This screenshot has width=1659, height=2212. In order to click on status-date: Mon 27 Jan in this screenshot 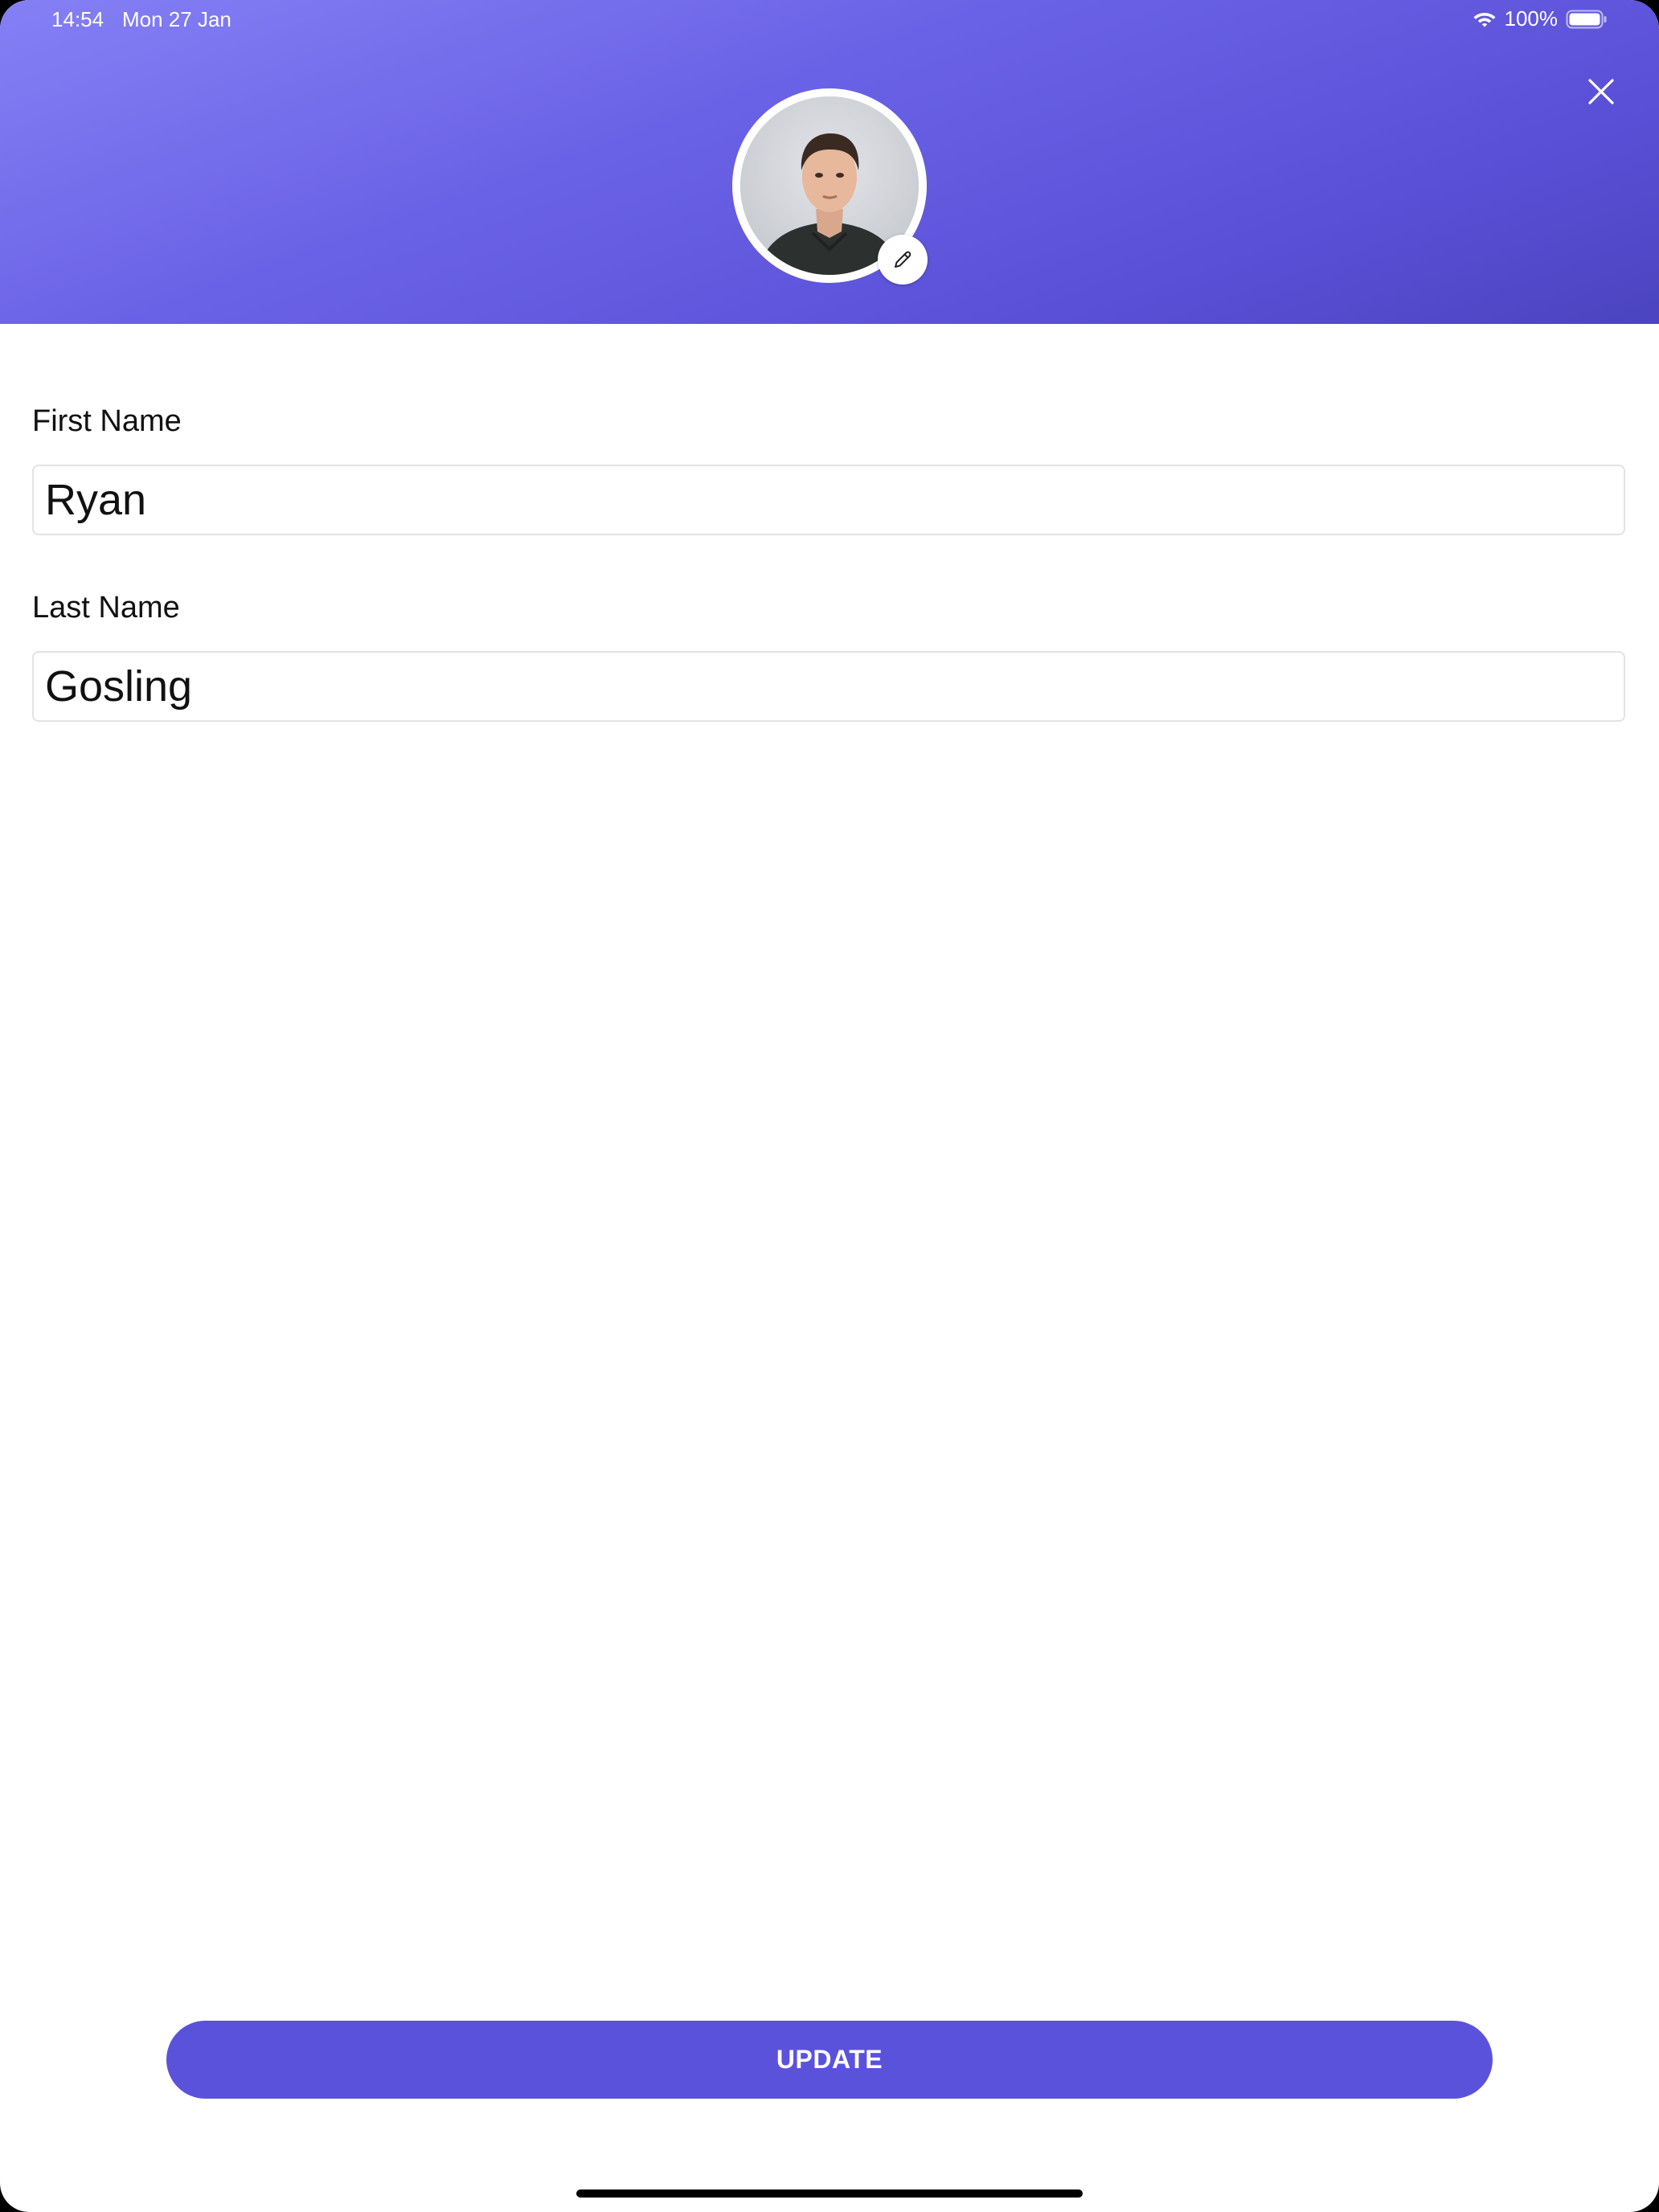, I will do `click(176, 19)`.